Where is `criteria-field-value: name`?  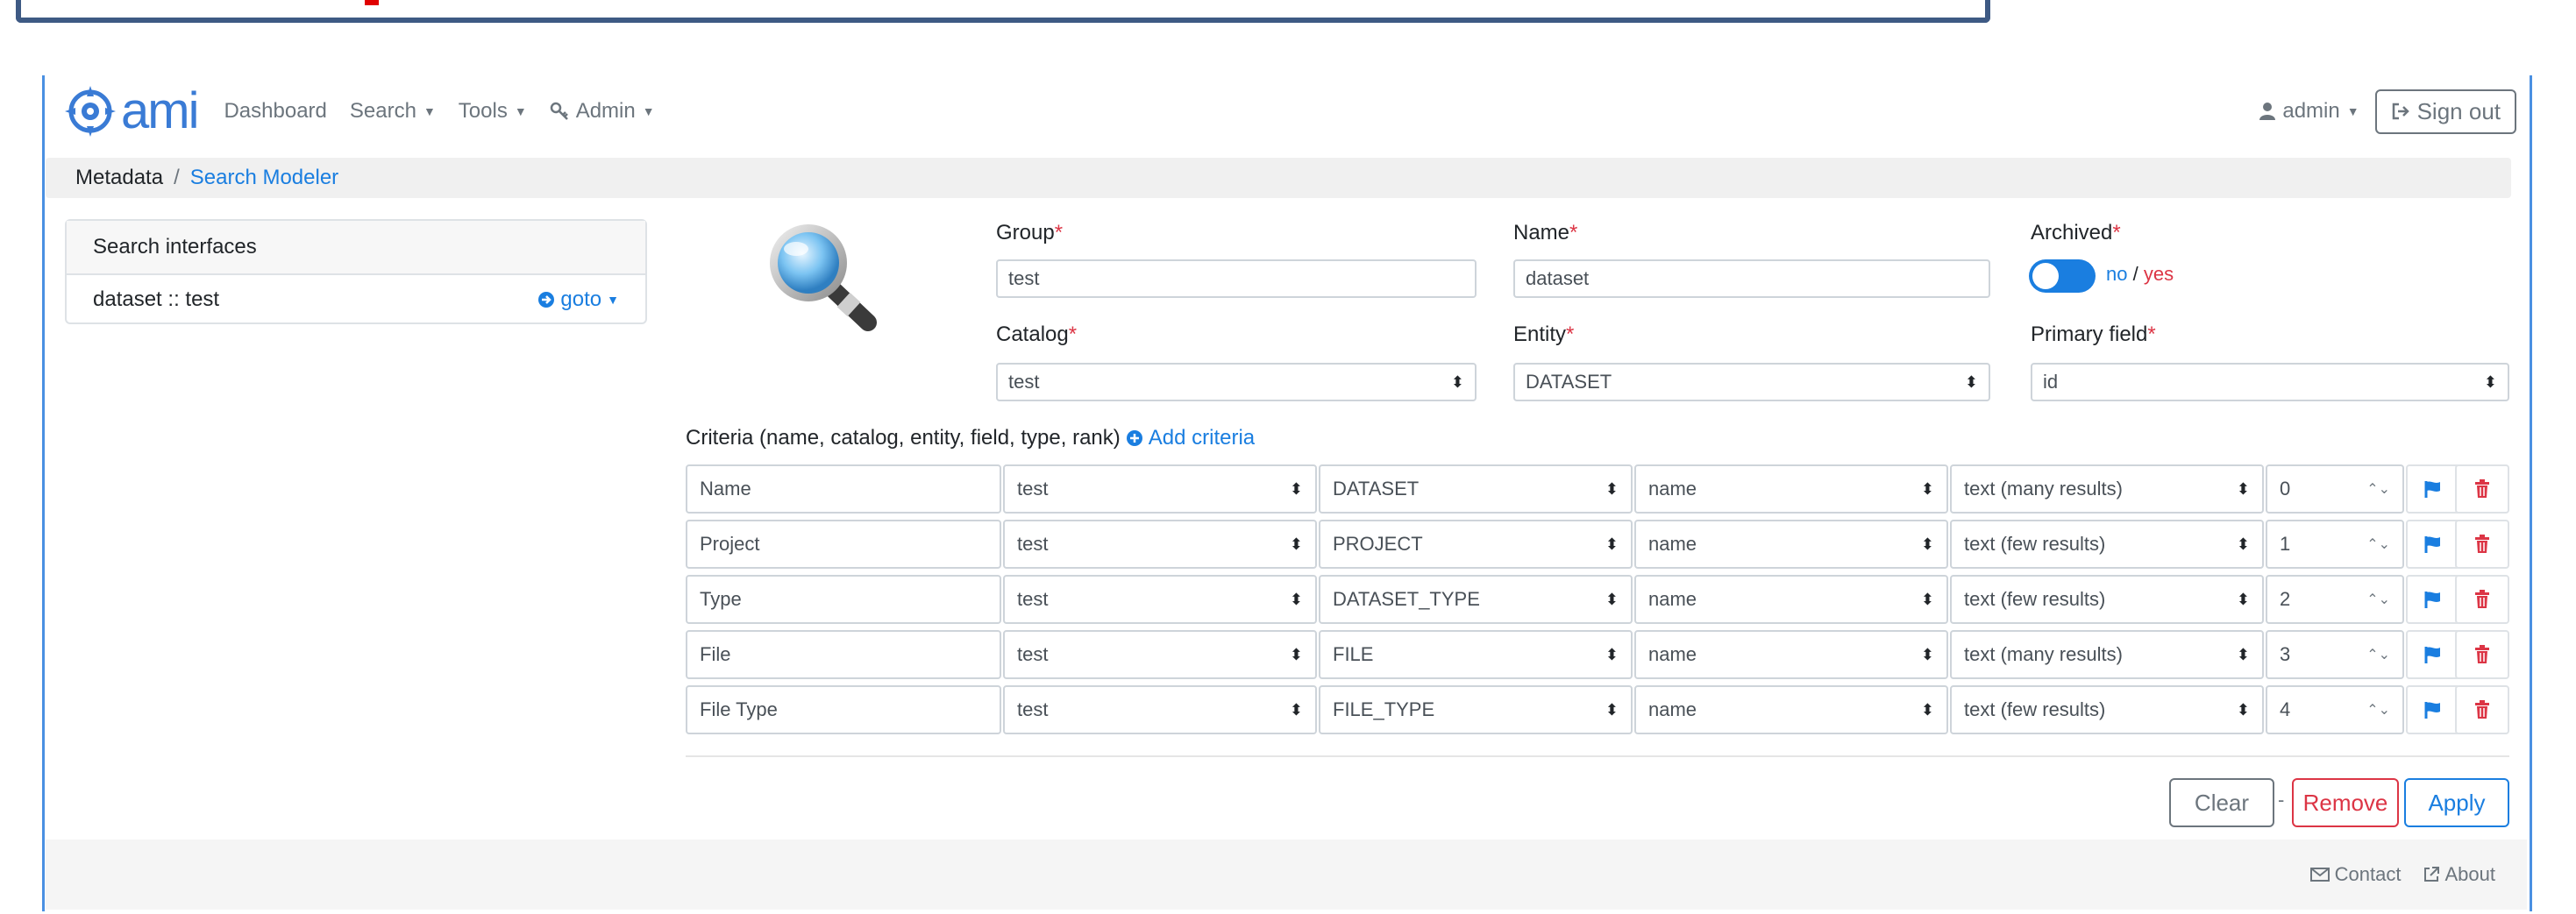
criteria-field-value: name is located at coordinates (1672, 489).